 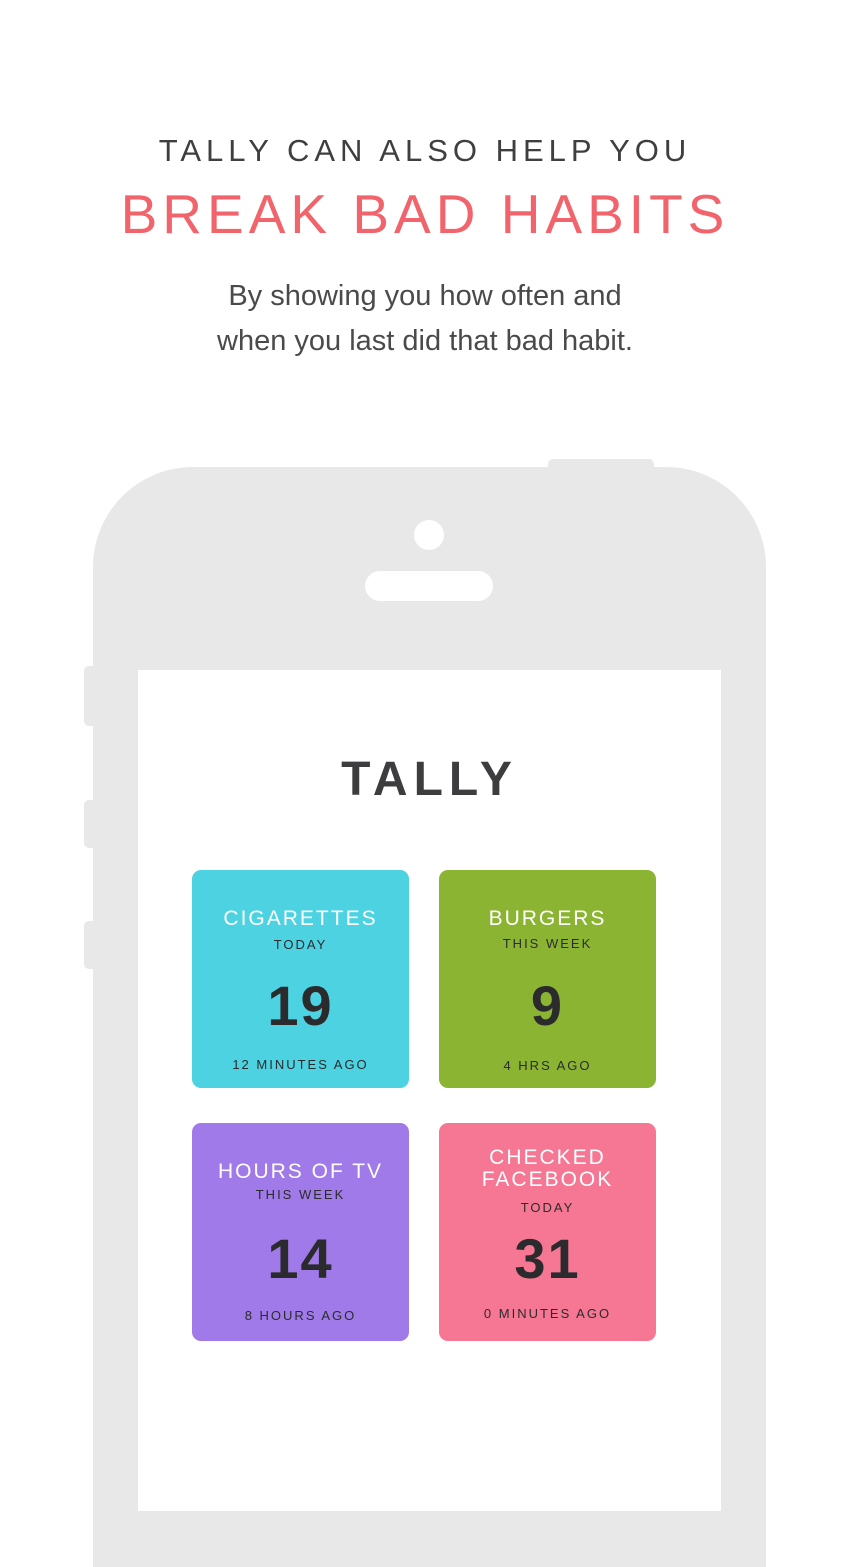 I want to click on tile-name: BURGERS, so click(x=547, y=918).